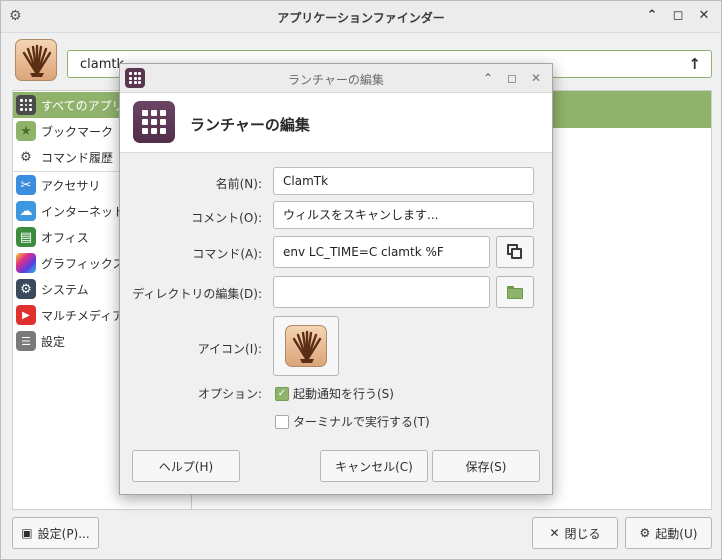 The width and height of the screenshot is (722, 560). What do you see at coordinates (26, 237) in the screenshot?
I see `office-icon: ▤` at bounding box center [26, 237].